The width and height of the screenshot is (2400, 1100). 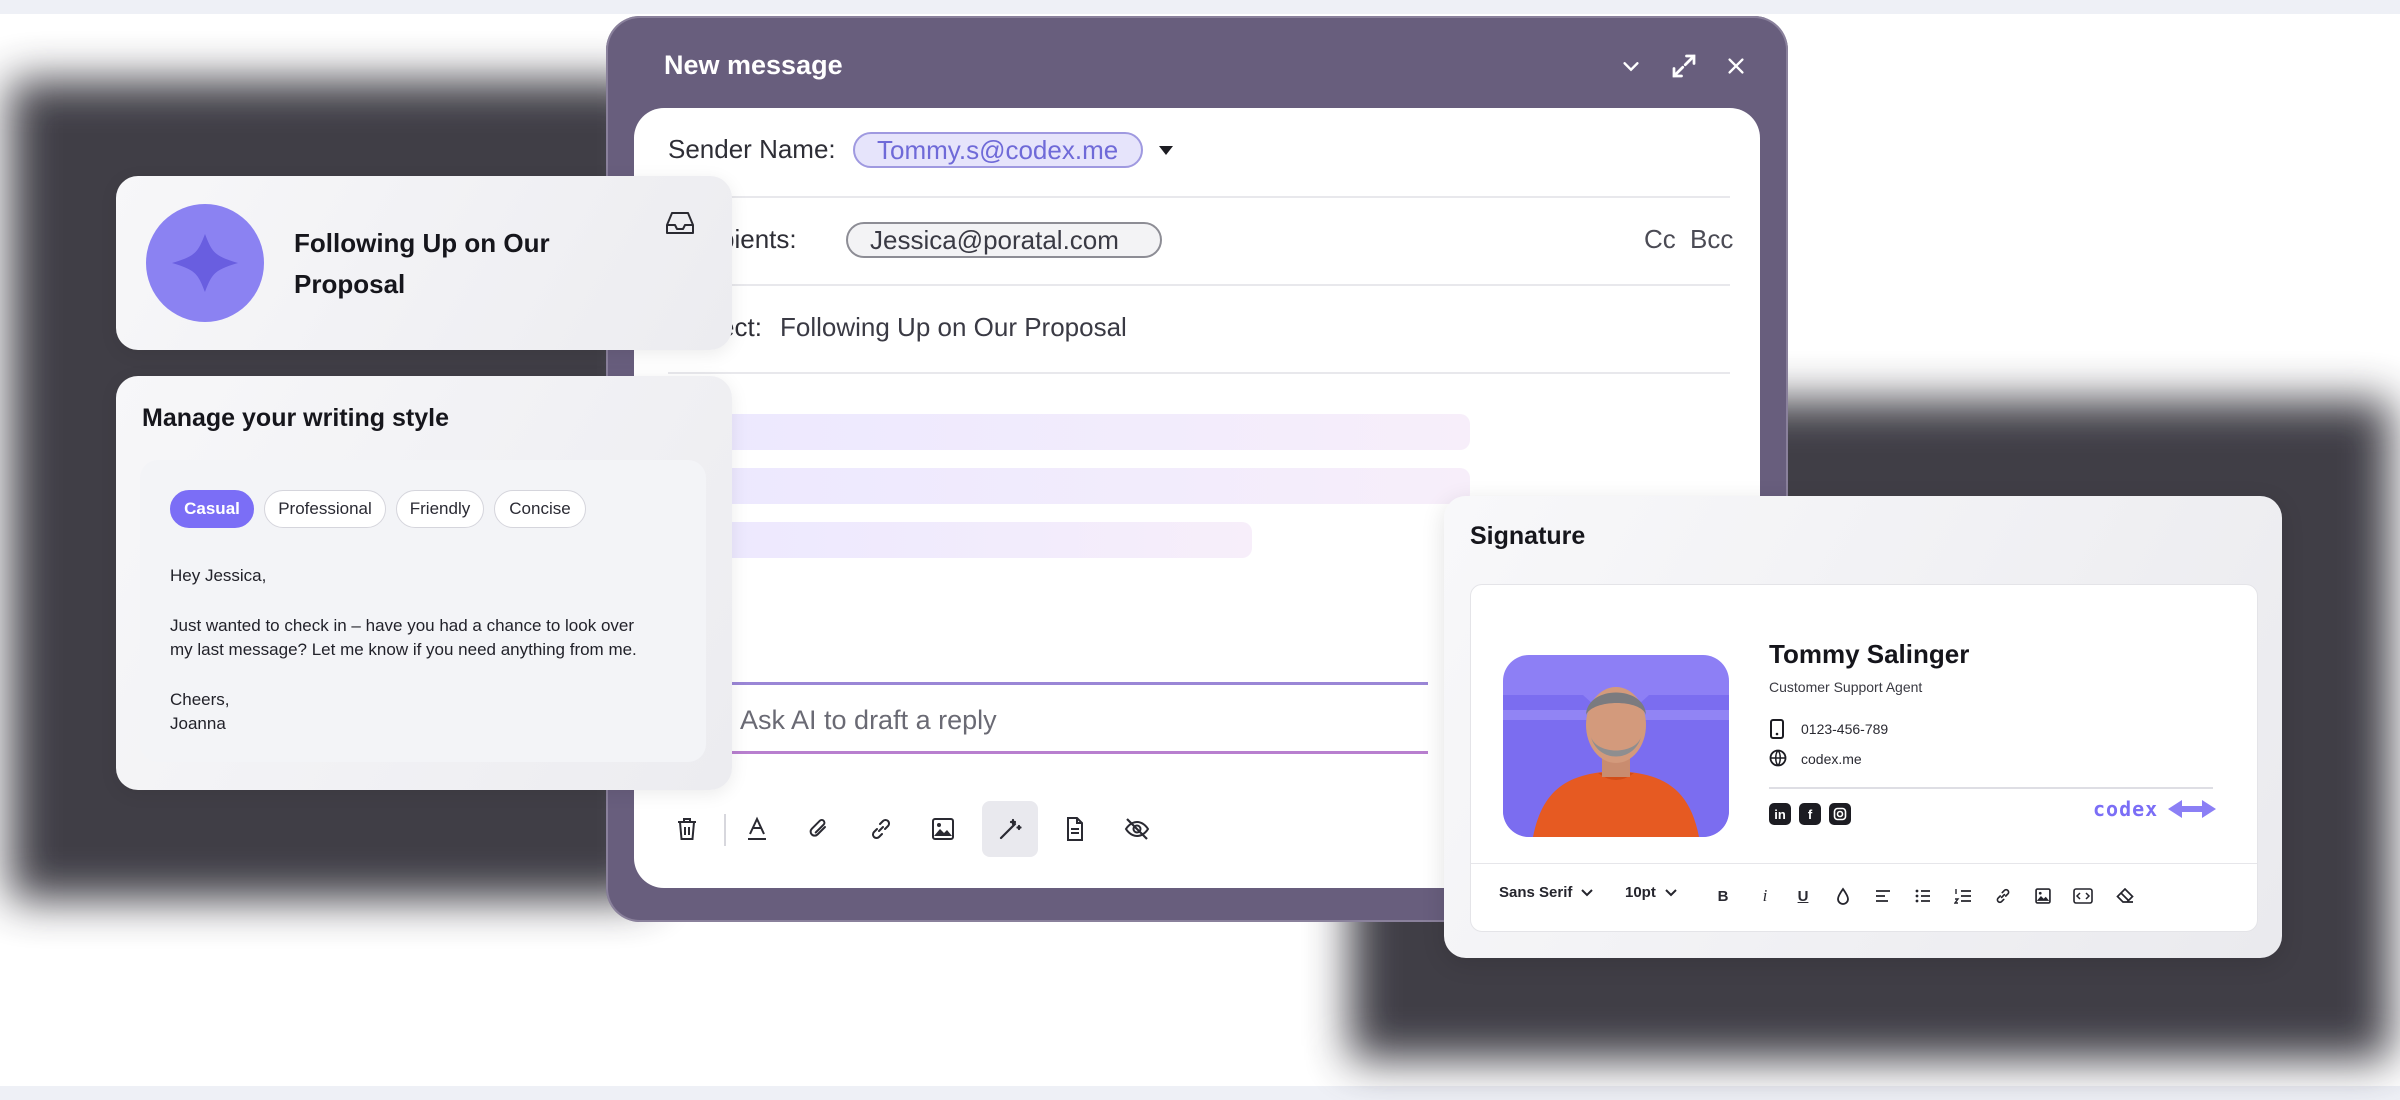 What do you see at coordinates (296, 418) in the screenshot?
I see `writing-style-title: Manage your writing style` at bounding box center [296, 418].